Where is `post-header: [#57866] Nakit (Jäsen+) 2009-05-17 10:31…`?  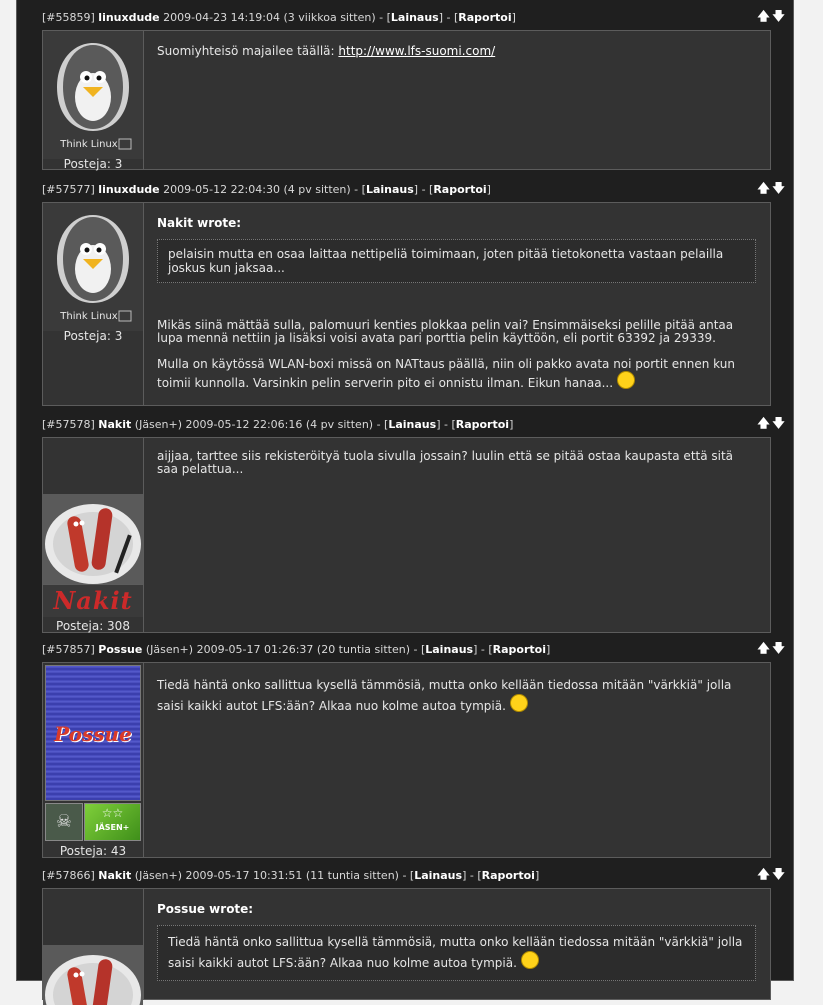
post-header: [#57866] Nakit (Jäsen+) 2009-05-17 10:31… is located at coordinates (414, 876).